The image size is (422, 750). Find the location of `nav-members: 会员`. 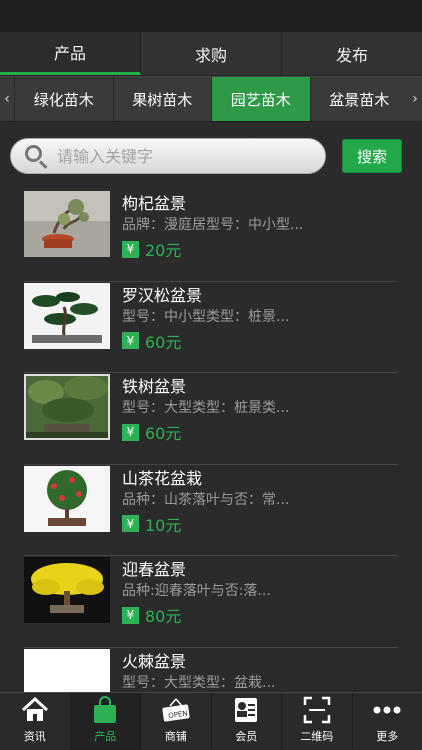

nav-members: 会员 is located at coordinates (247, 721).